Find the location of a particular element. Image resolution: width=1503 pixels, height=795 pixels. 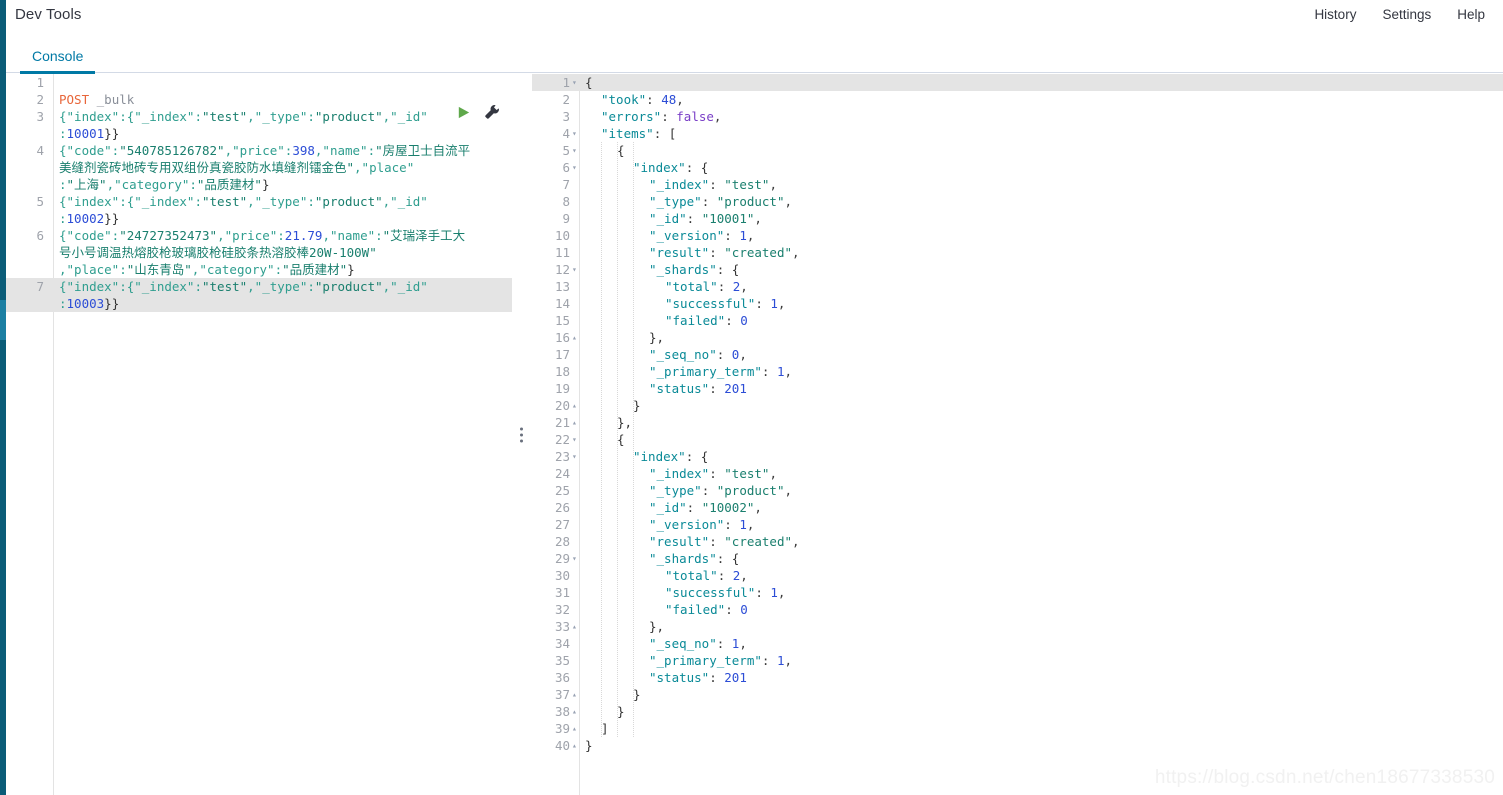

code-line: 17 "_seq_no": 0, is located at coordinates (1017, 354).